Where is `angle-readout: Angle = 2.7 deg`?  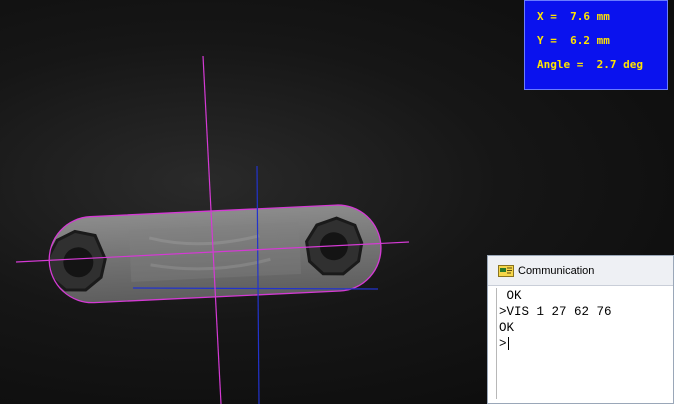
angle-readout: Angle = 2.7 deg is located at coordinates (590, 64).